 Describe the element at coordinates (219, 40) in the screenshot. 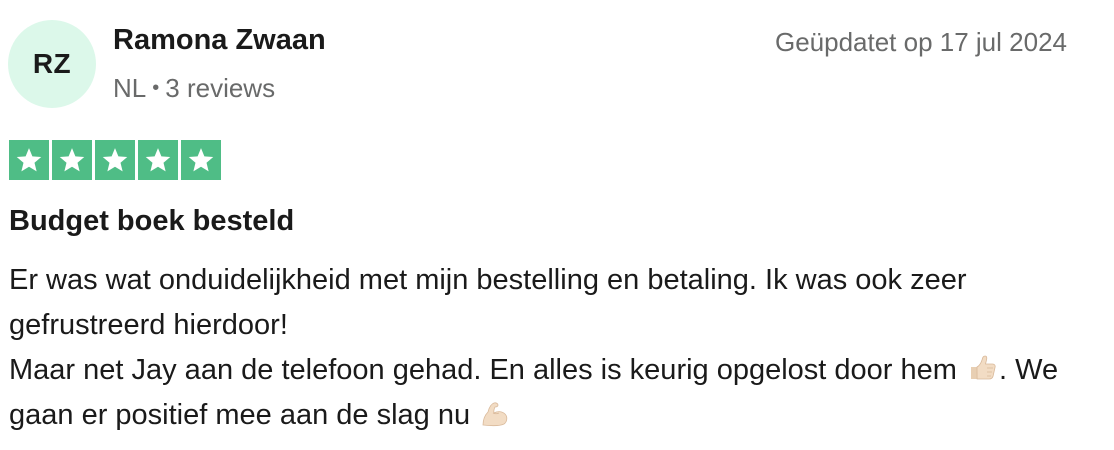

I see `reviewer-name: Ramona Zwaan` at that location.